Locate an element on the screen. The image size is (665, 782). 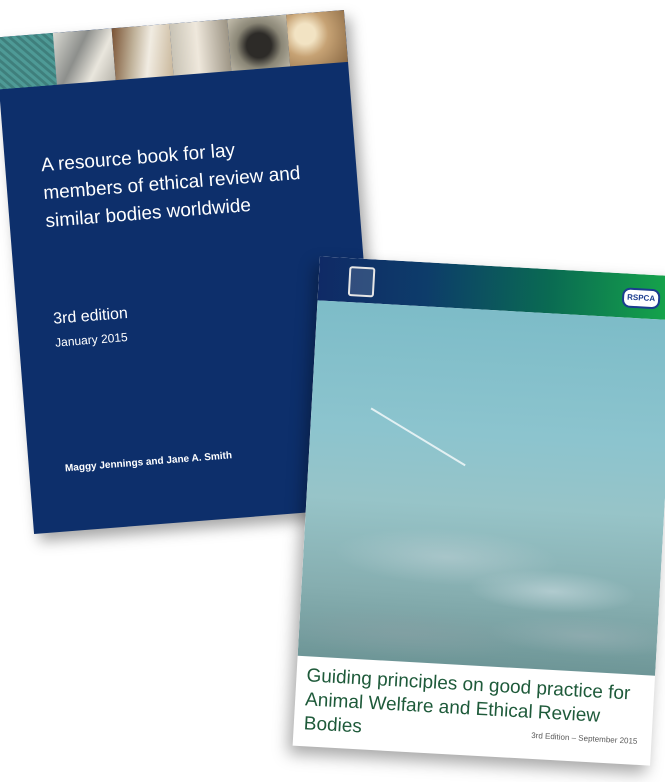
photo-strip is located at coordinates (174, 50).